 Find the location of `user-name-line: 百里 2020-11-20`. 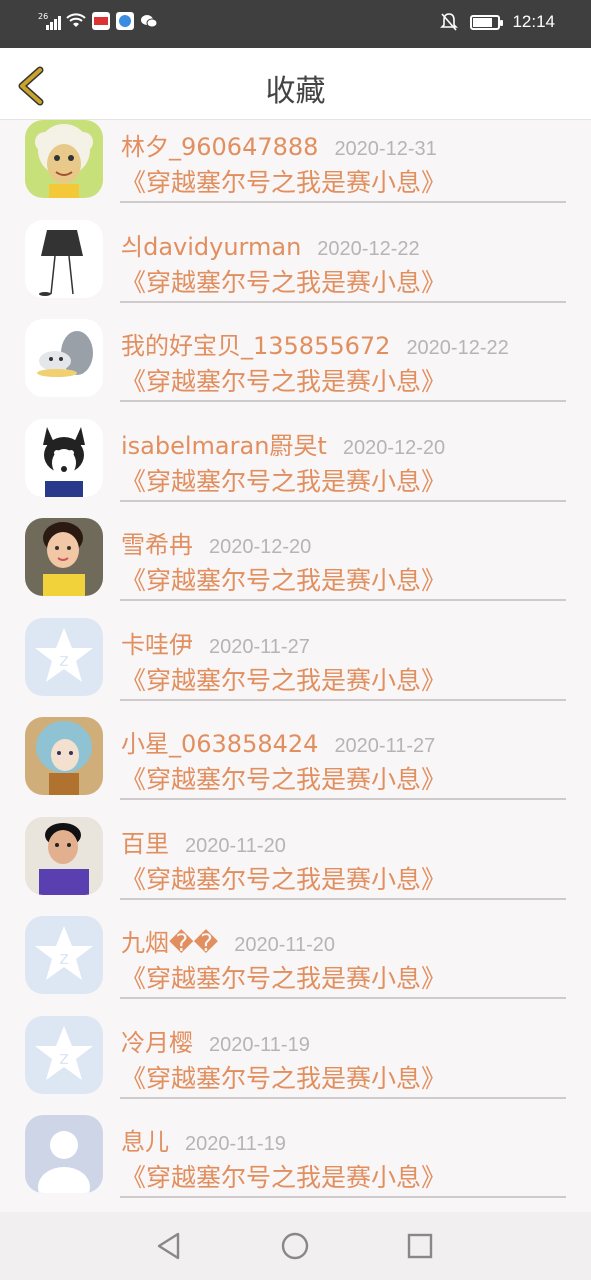

user-name-line: 百里 2020-11-20 is located at coordinates (203, 841).